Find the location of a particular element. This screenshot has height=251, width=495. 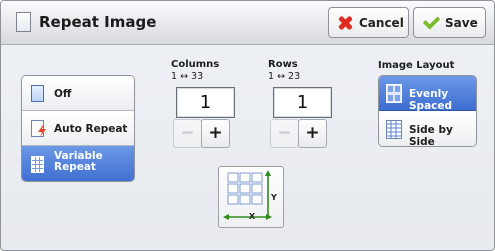

option-off: Off is located at coordinates (78, 93).